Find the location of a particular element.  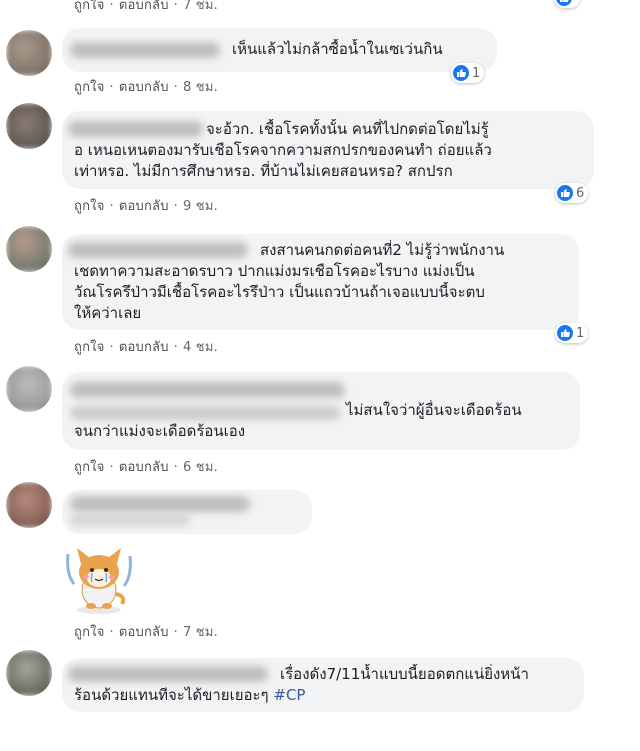

comment-actions: ถูกใจ · ตอบกลับ · 6 ชม. is located at coordinates (146, 466).